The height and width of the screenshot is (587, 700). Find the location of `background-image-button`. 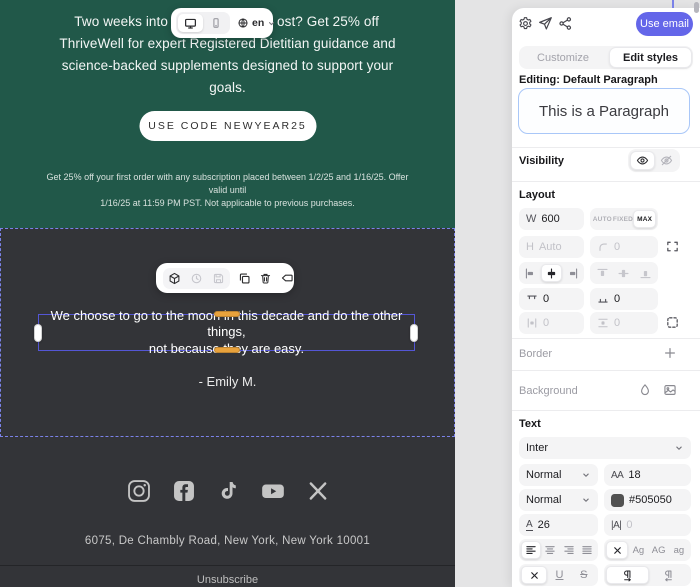

background-image-button is located at coordinates (670, 390).